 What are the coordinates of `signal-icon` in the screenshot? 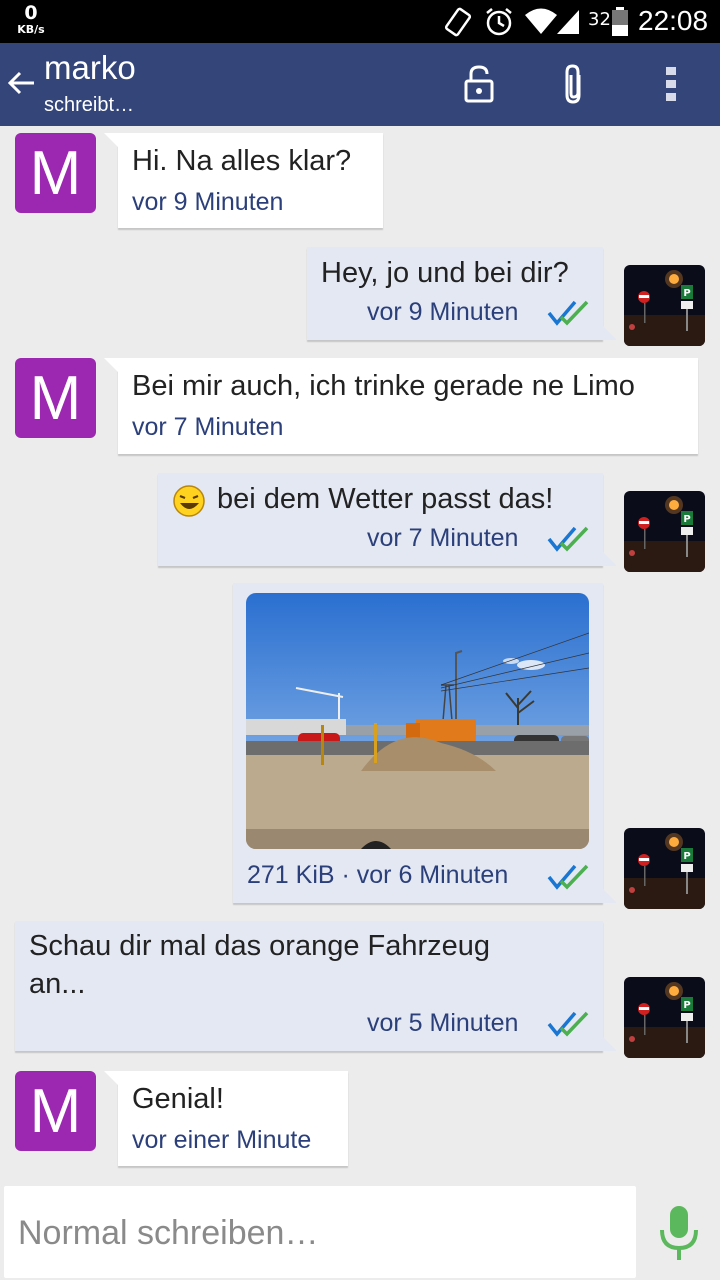 It's located at (568, 22).